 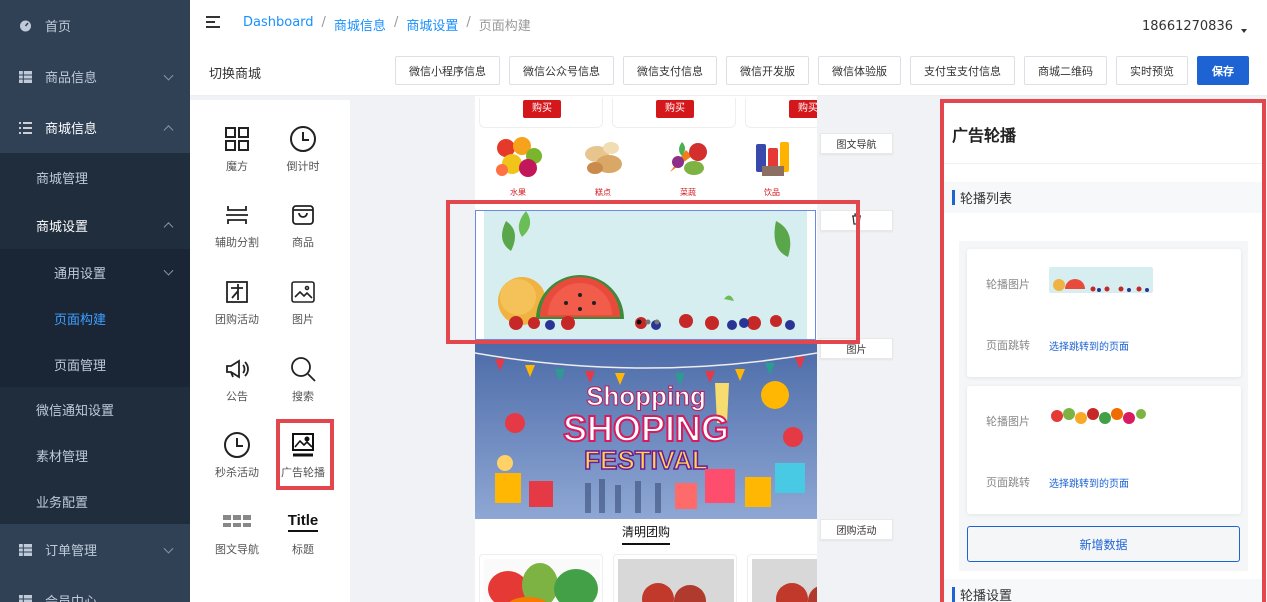 I want to click on breadcrumb-mall-settings: 商城设置, so click(x=432, y=24).